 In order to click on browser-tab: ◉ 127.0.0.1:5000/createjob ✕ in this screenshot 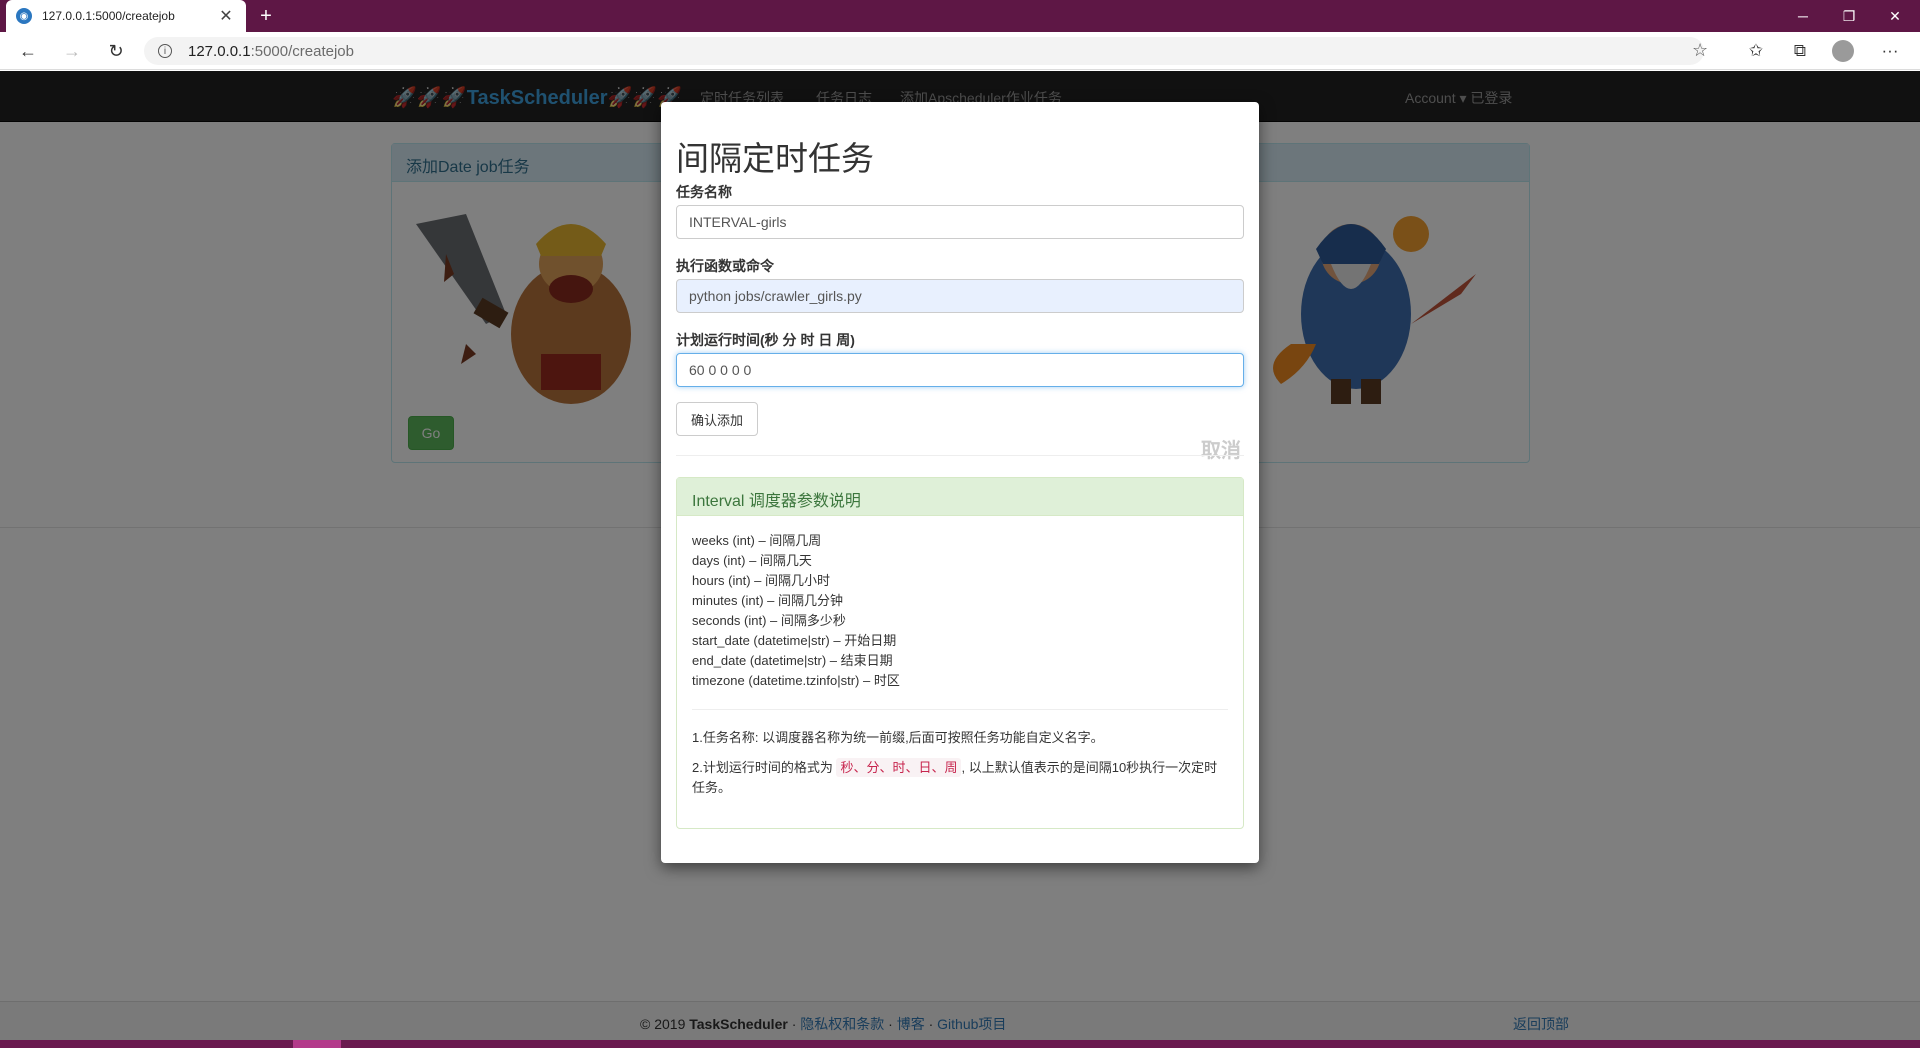, I will do `click(126, 16)`.